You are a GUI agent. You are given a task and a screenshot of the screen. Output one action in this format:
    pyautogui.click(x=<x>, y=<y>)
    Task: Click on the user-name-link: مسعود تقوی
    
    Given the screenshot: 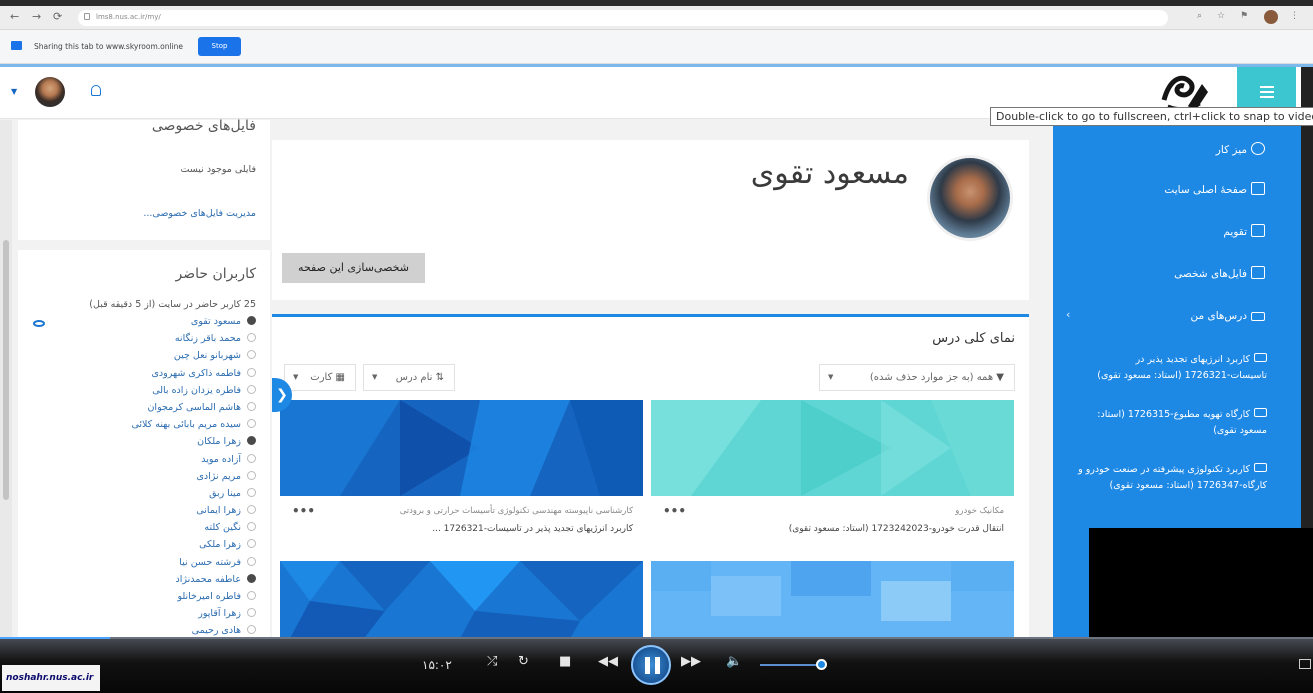 What is the action you would take?
    pyautogui.click(x=216, y=321)
    